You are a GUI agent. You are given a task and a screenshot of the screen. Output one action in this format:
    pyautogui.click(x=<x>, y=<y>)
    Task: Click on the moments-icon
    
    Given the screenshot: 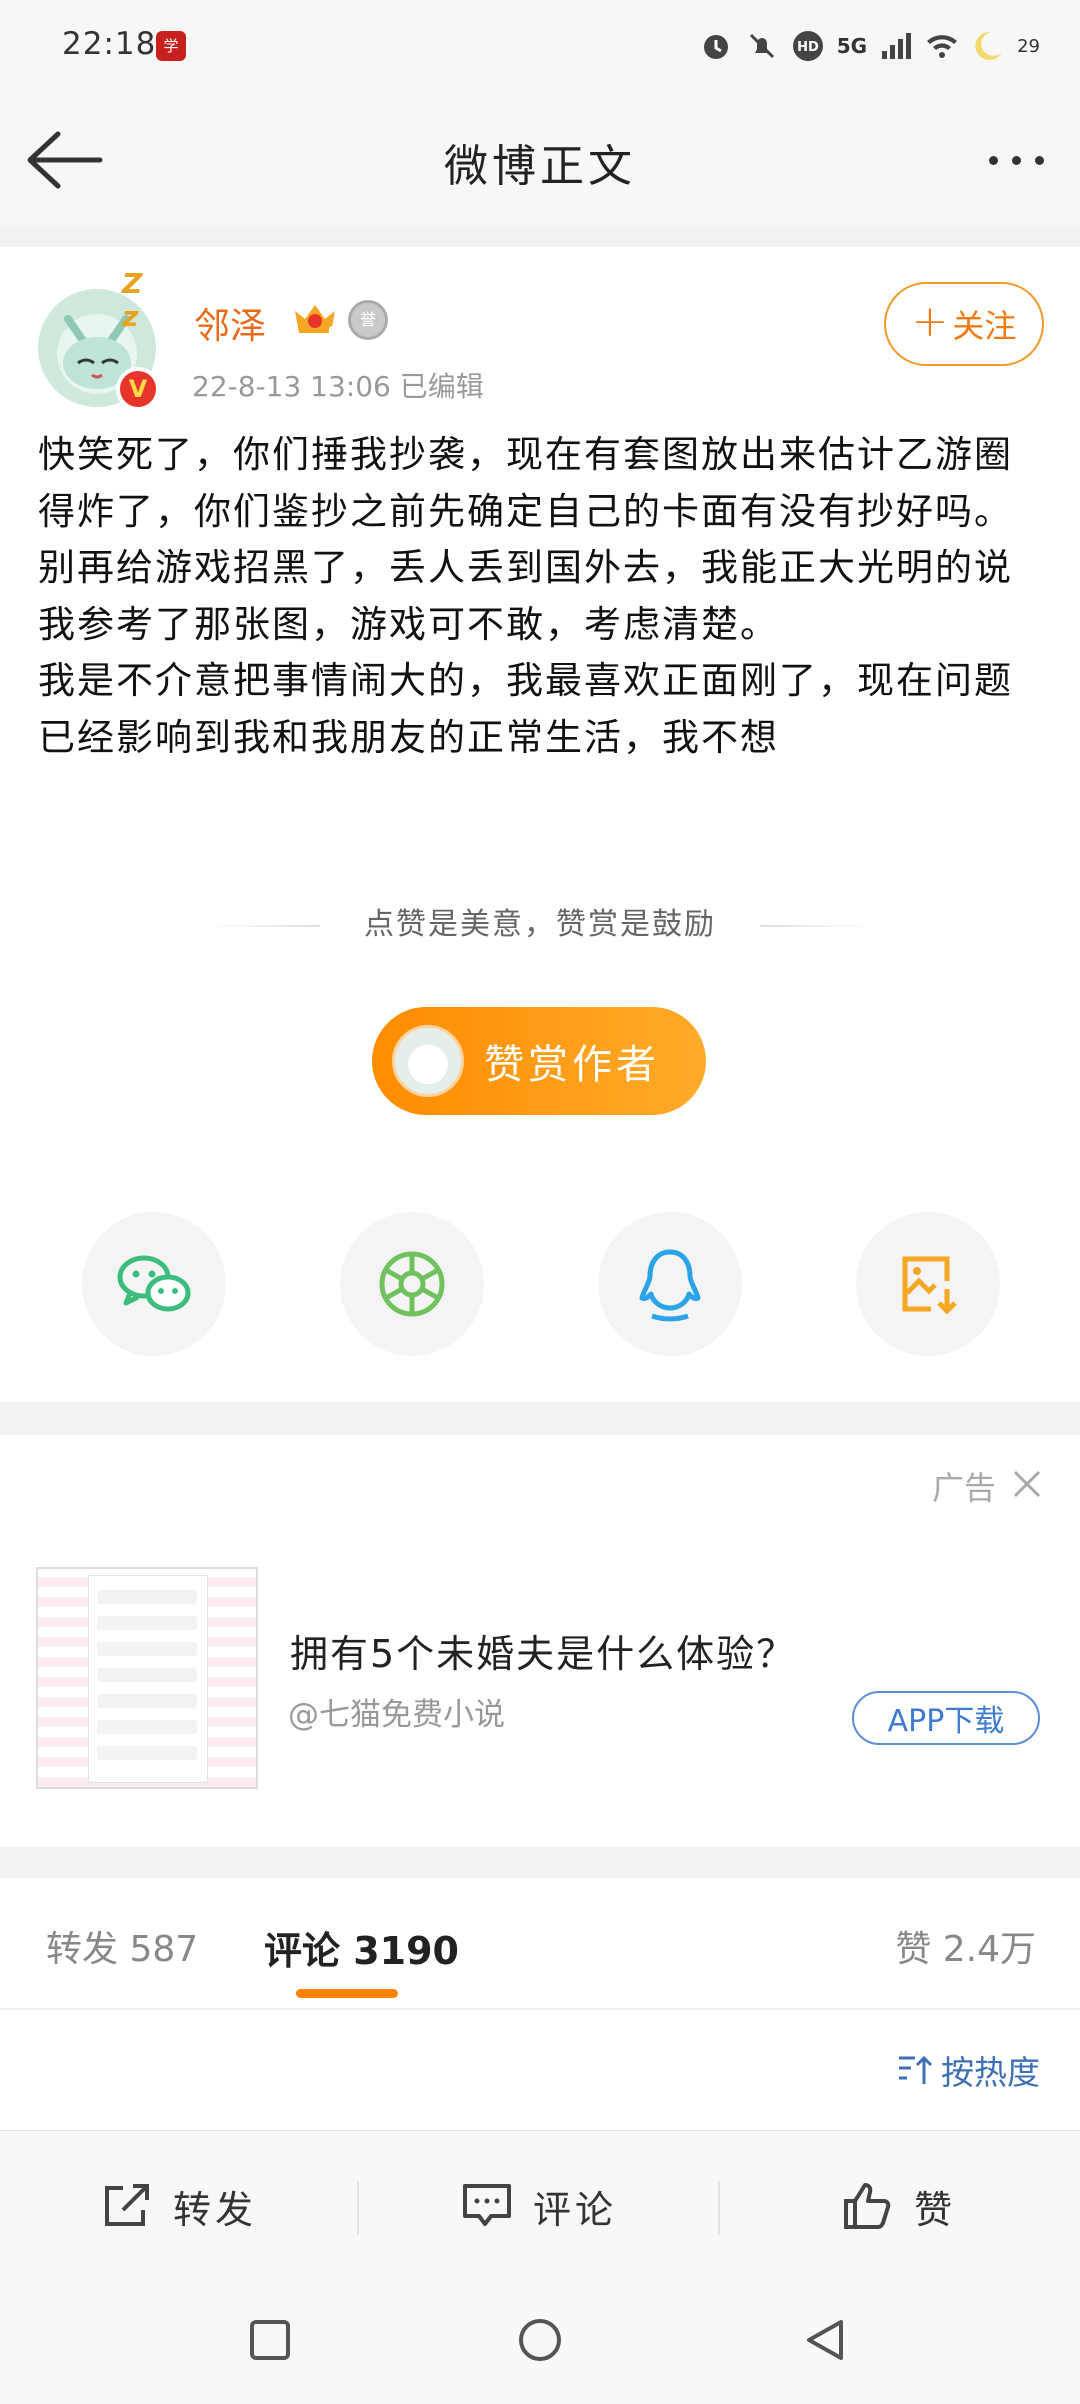 What is the action you would take?
    pyautogui.click(x=412, y=1284)
    